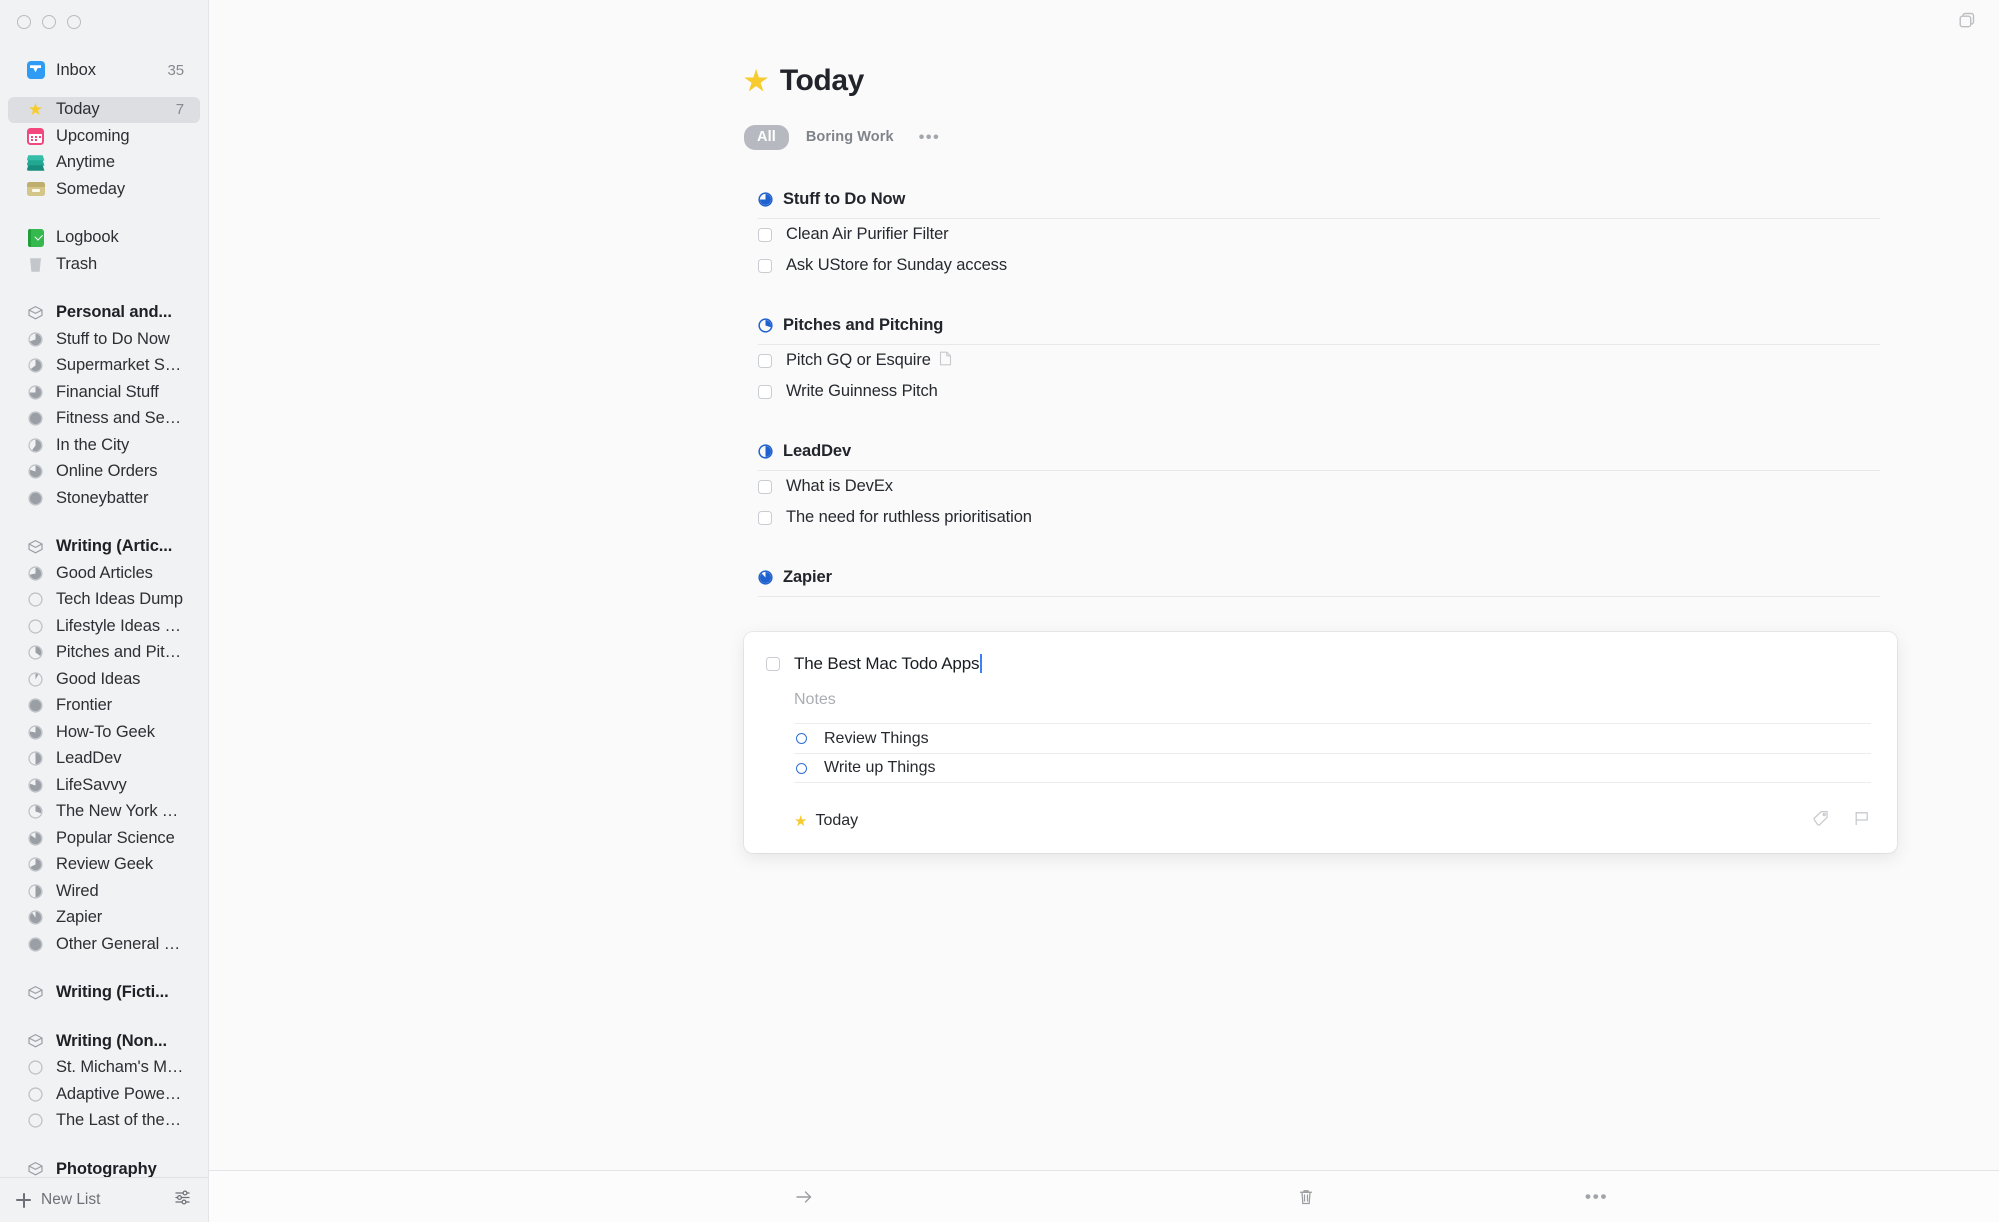  What do you see at coordinates (850, 137) in the screenshot?
I see `filter-chip-boring-work: Boring Work` at bounding box center [850, 137].